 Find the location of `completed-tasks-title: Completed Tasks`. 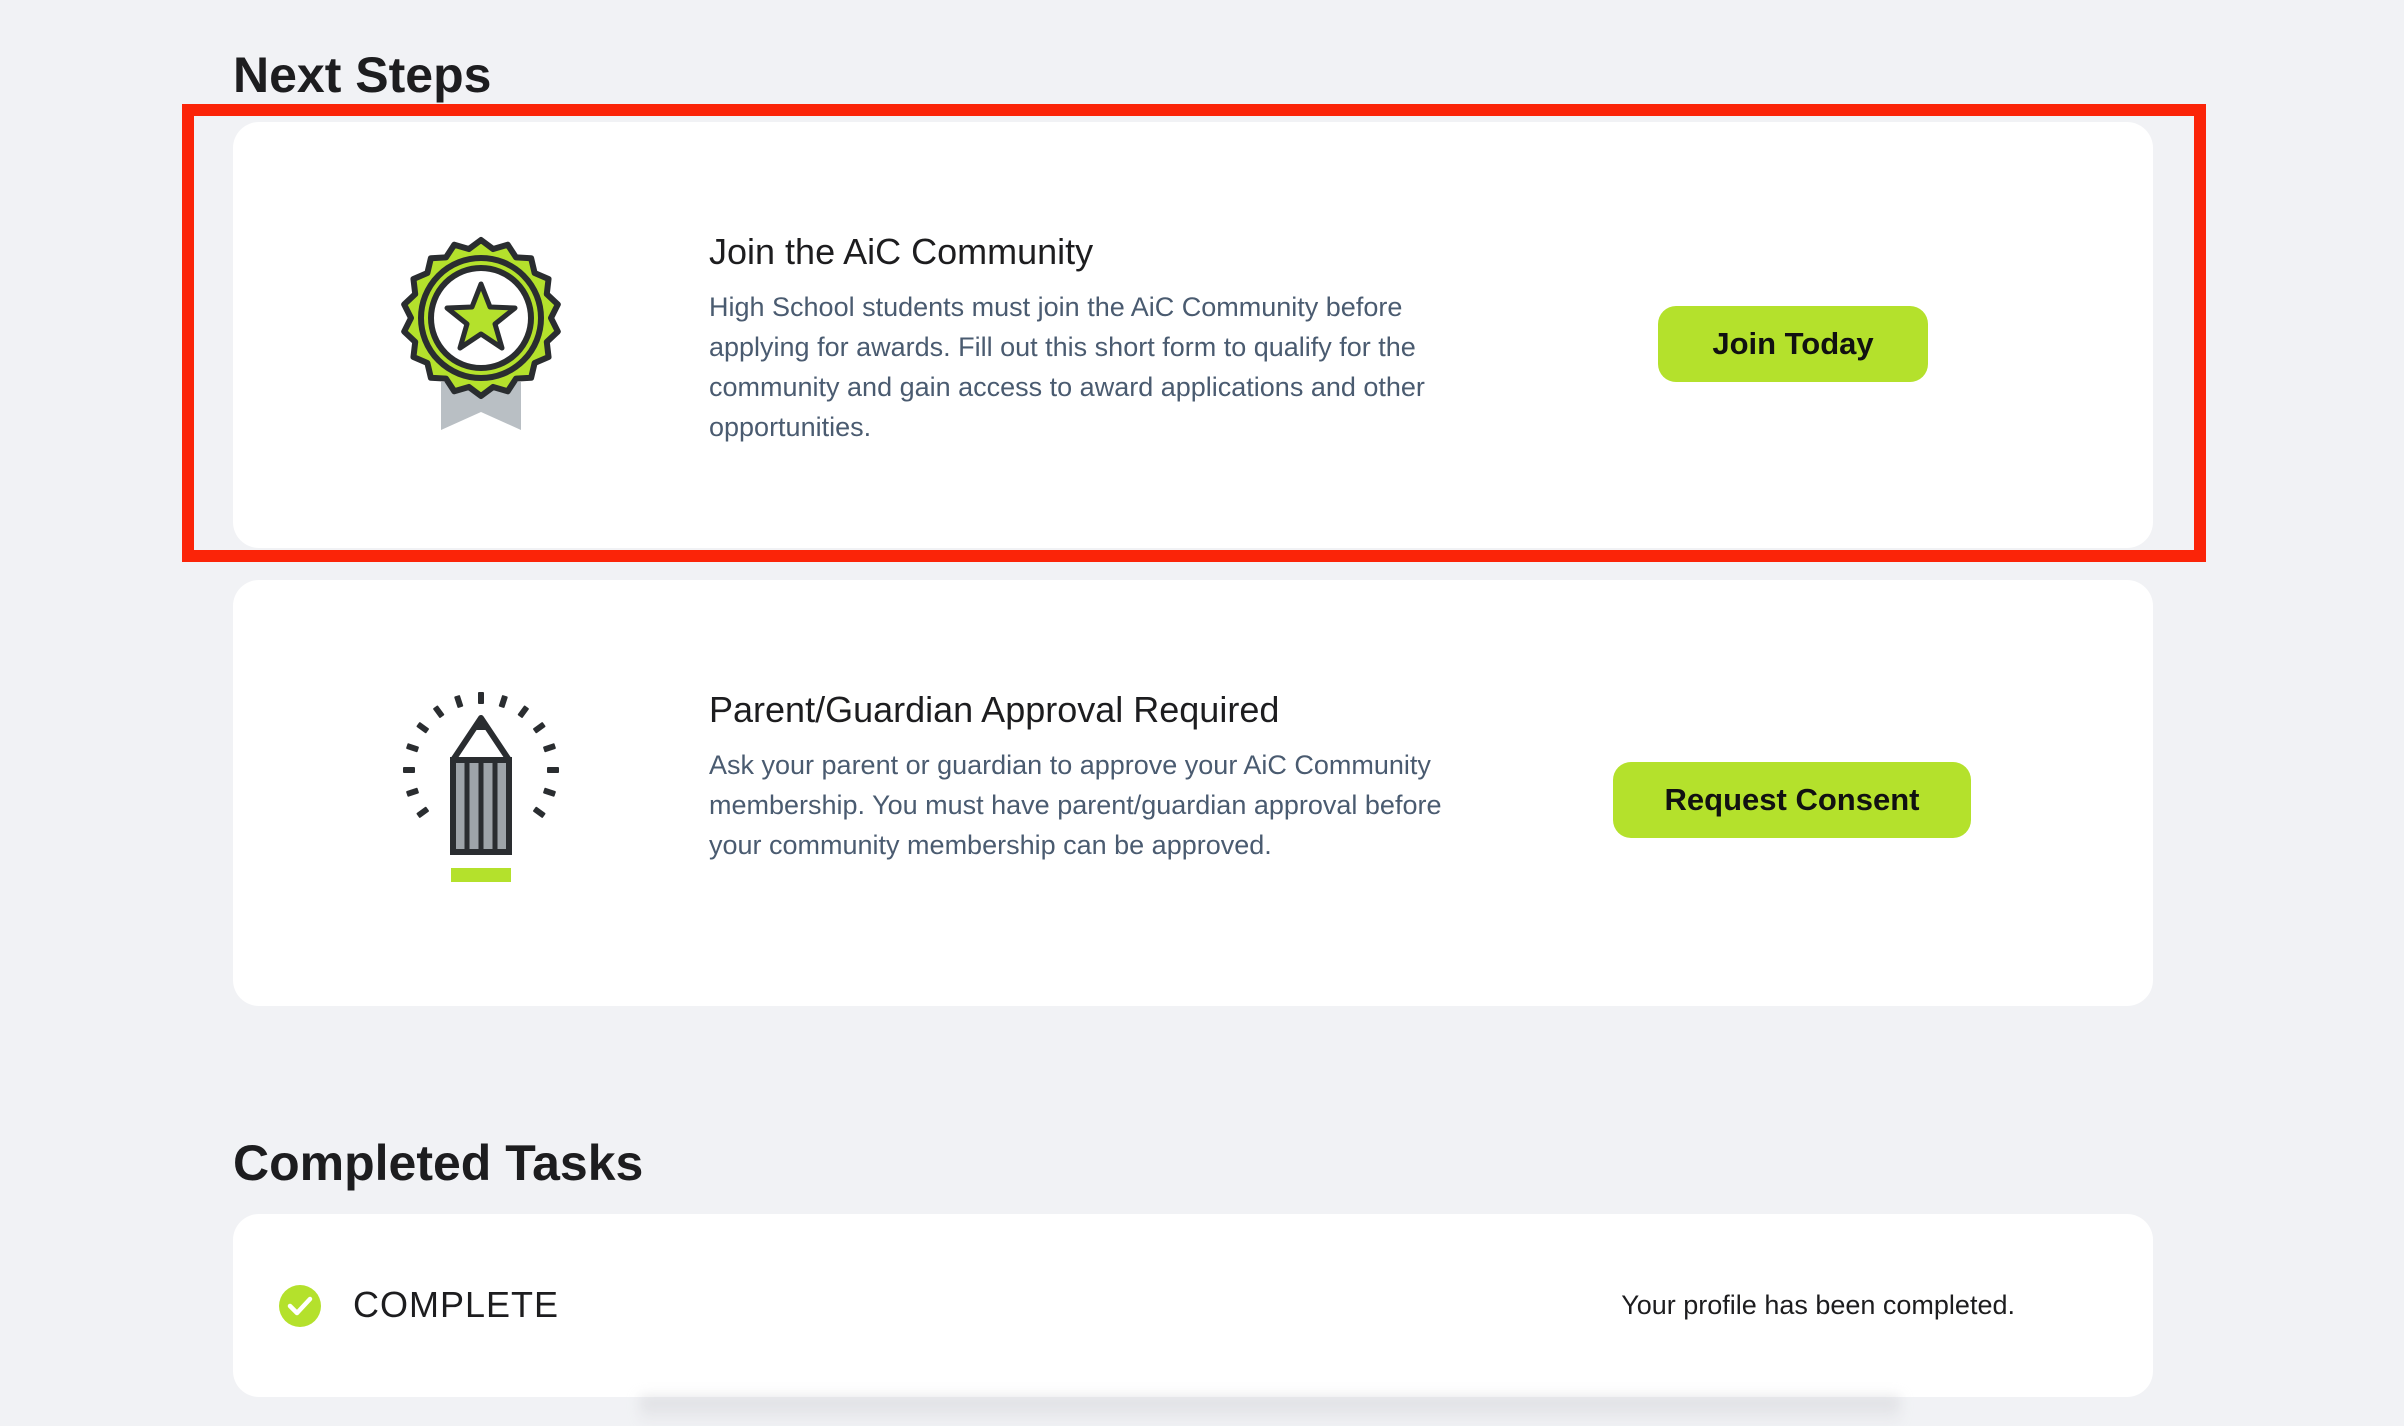

completed-tasks-title: Completed Tasks is located at coordinates (438, 1163).